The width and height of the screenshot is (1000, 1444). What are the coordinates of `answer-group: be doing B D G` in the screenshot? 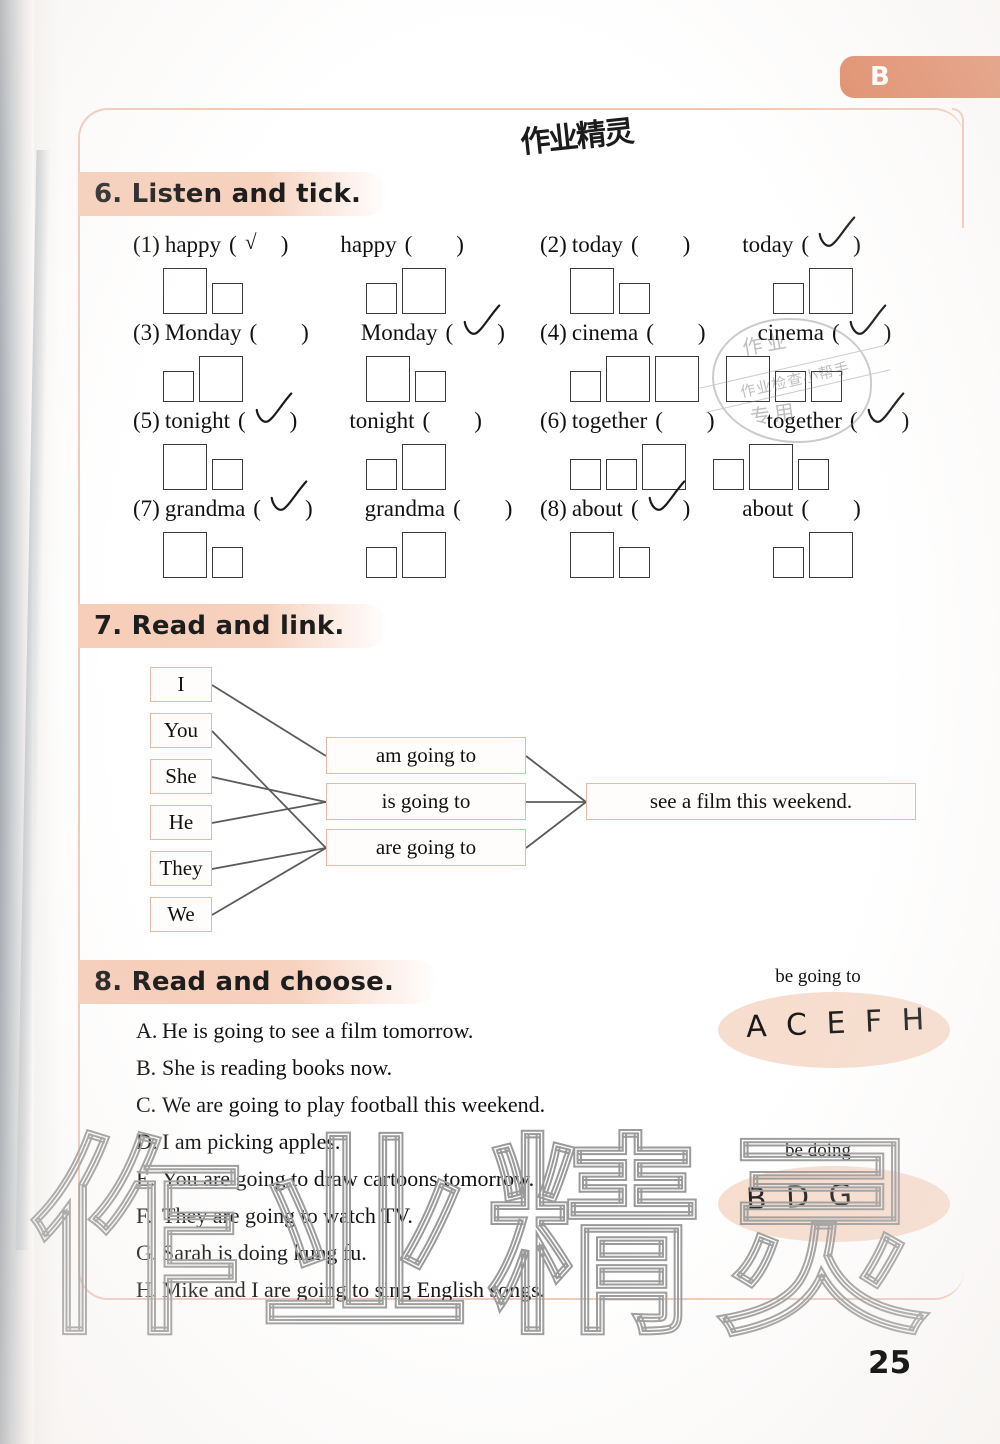 It's located at (834, 1191).